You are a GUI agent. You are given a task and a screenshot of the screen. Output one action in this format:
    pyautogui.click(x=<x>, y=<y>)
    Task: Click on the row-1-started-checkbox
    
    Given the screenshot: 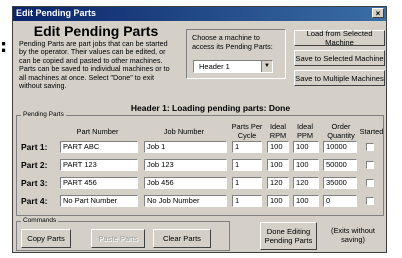 What is the action you would take?
    pyautogui.click(x=370, y=147)
    